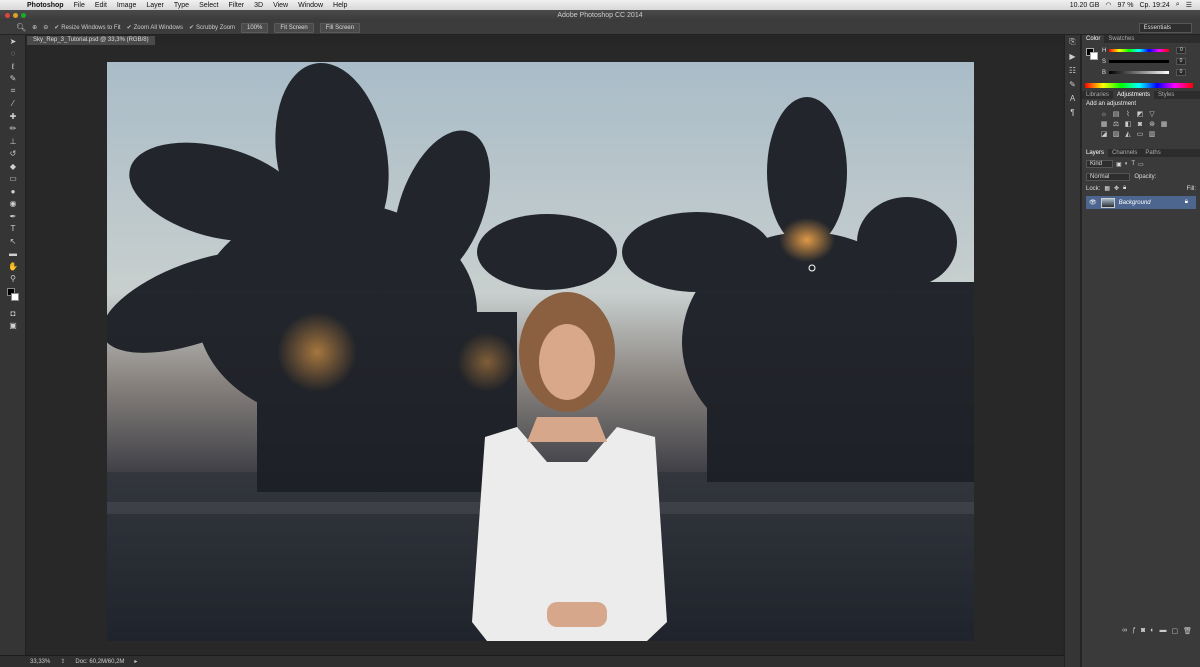  Describe the element at coordinates (1127, 164) in the screenshot. I see `filter-adjustment-icon: ◐` at that location.